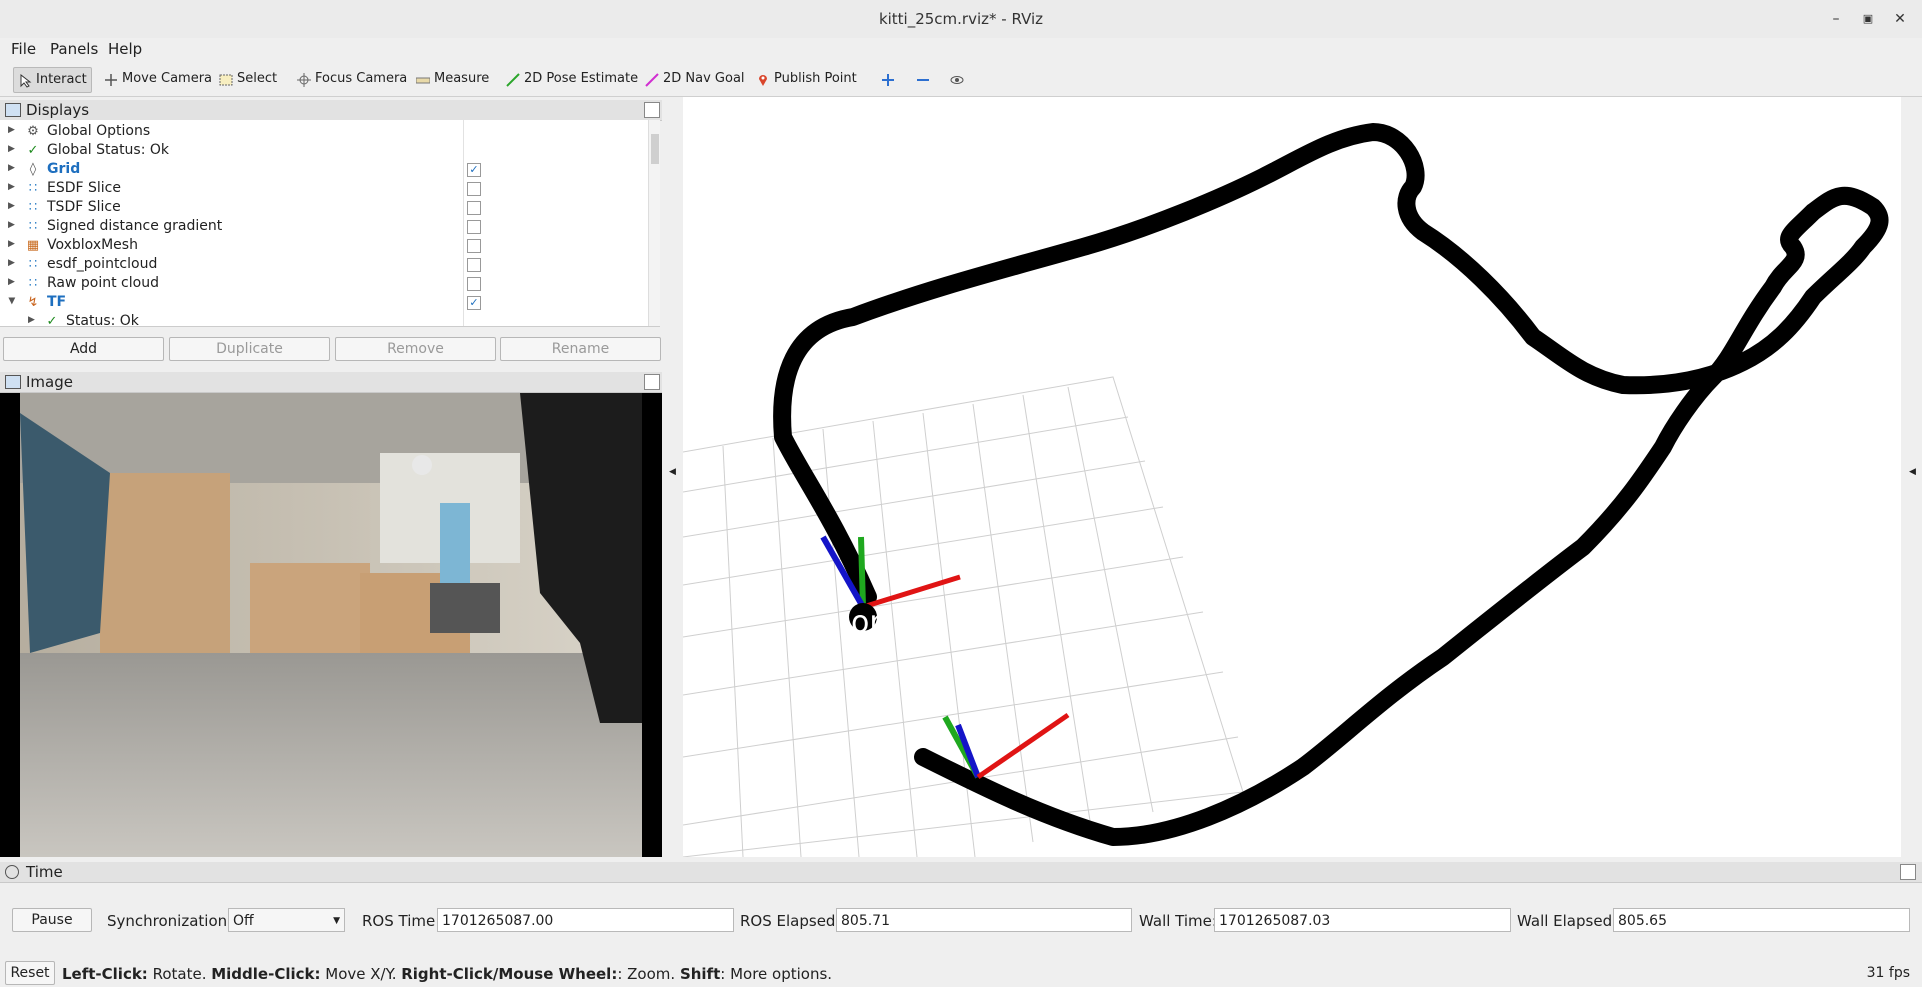 Image resolution: width=1922 pixels, height=987 pixels. What do you see at coordinates (125, 49) in the screenshot?
I see `menu-help: Help` at bounding box center [125, 49].